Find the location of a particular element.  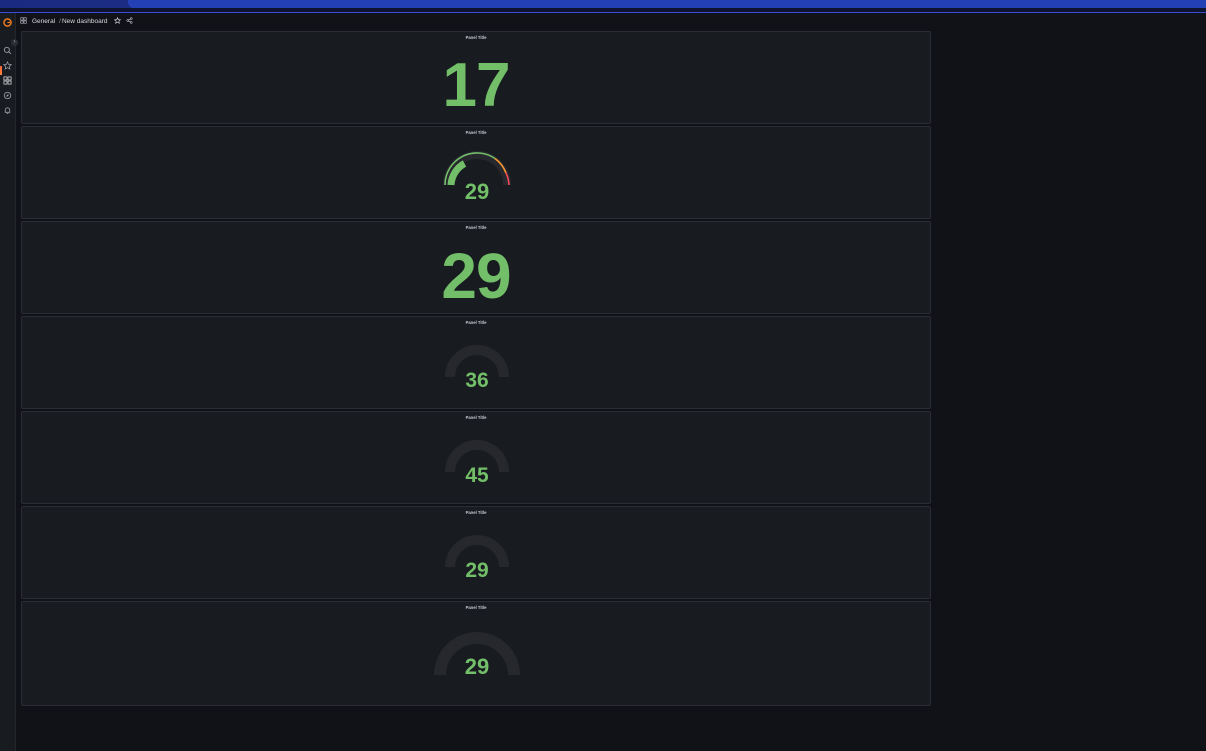

gauge: 45 is located at coordinates (477, 457).